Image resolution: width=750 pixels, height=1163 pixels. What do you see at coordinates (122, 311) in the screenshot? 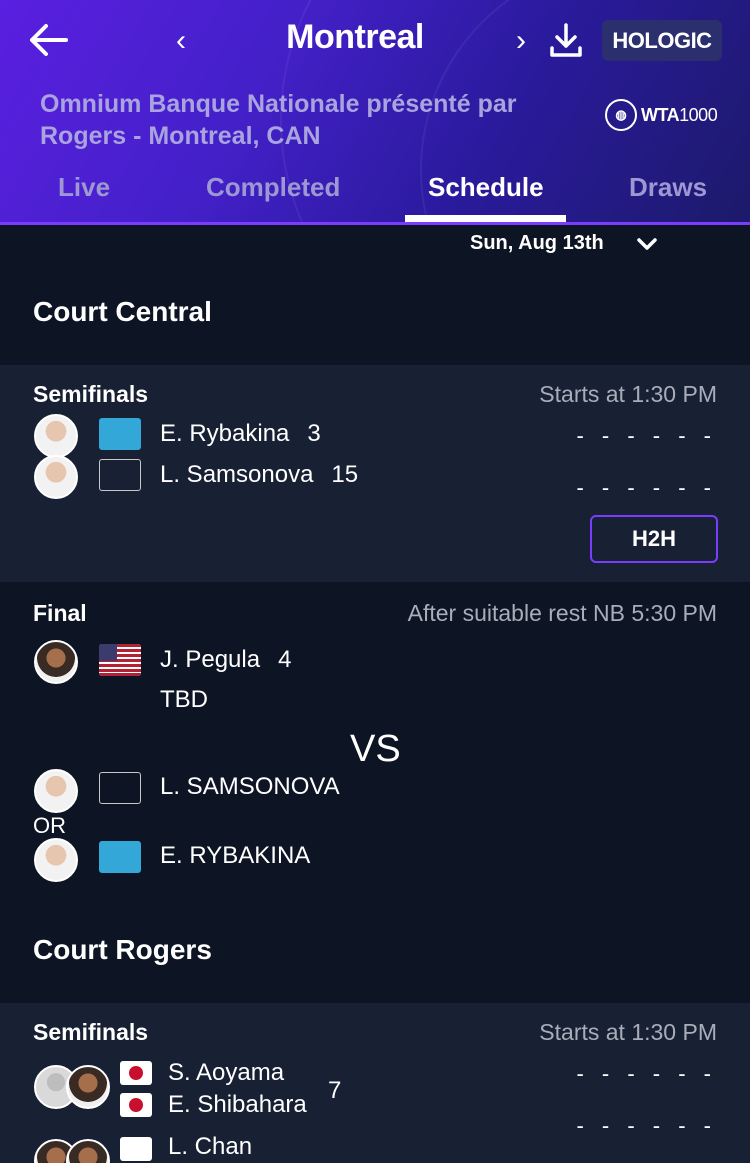
I see `court-title: Court Central` at bounding box center [122, 311].